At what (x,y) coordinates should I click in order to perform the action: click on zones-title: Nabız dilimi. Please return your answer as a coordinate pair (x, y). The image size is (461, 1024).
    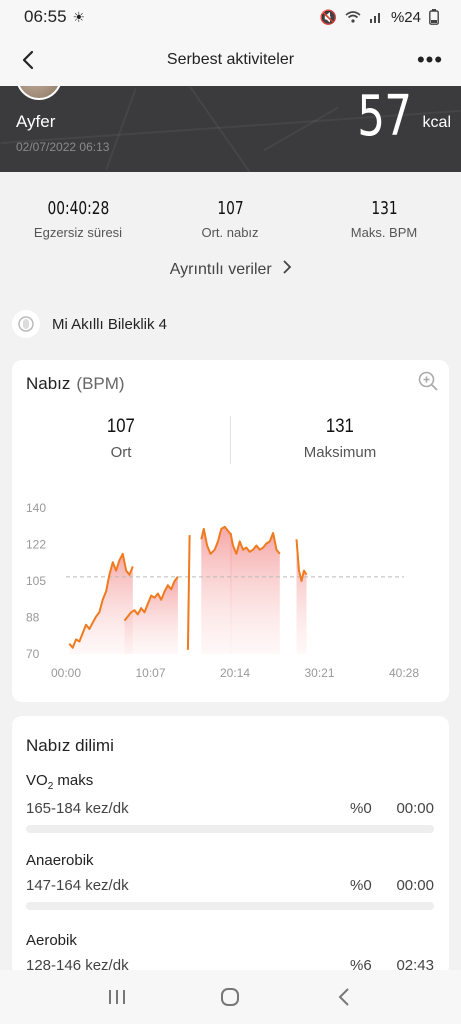
    Looking at the image, I should click on (70, 745).